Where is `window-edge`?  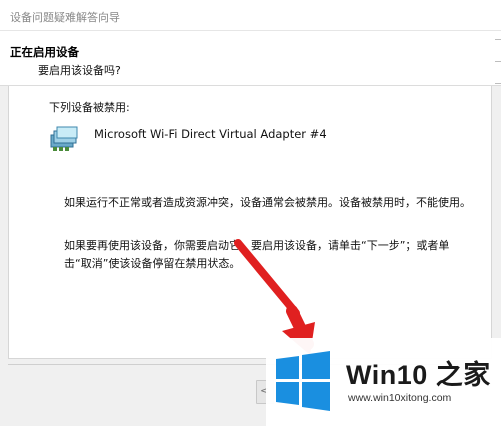
window-edge is located at coordinates (497, 71).